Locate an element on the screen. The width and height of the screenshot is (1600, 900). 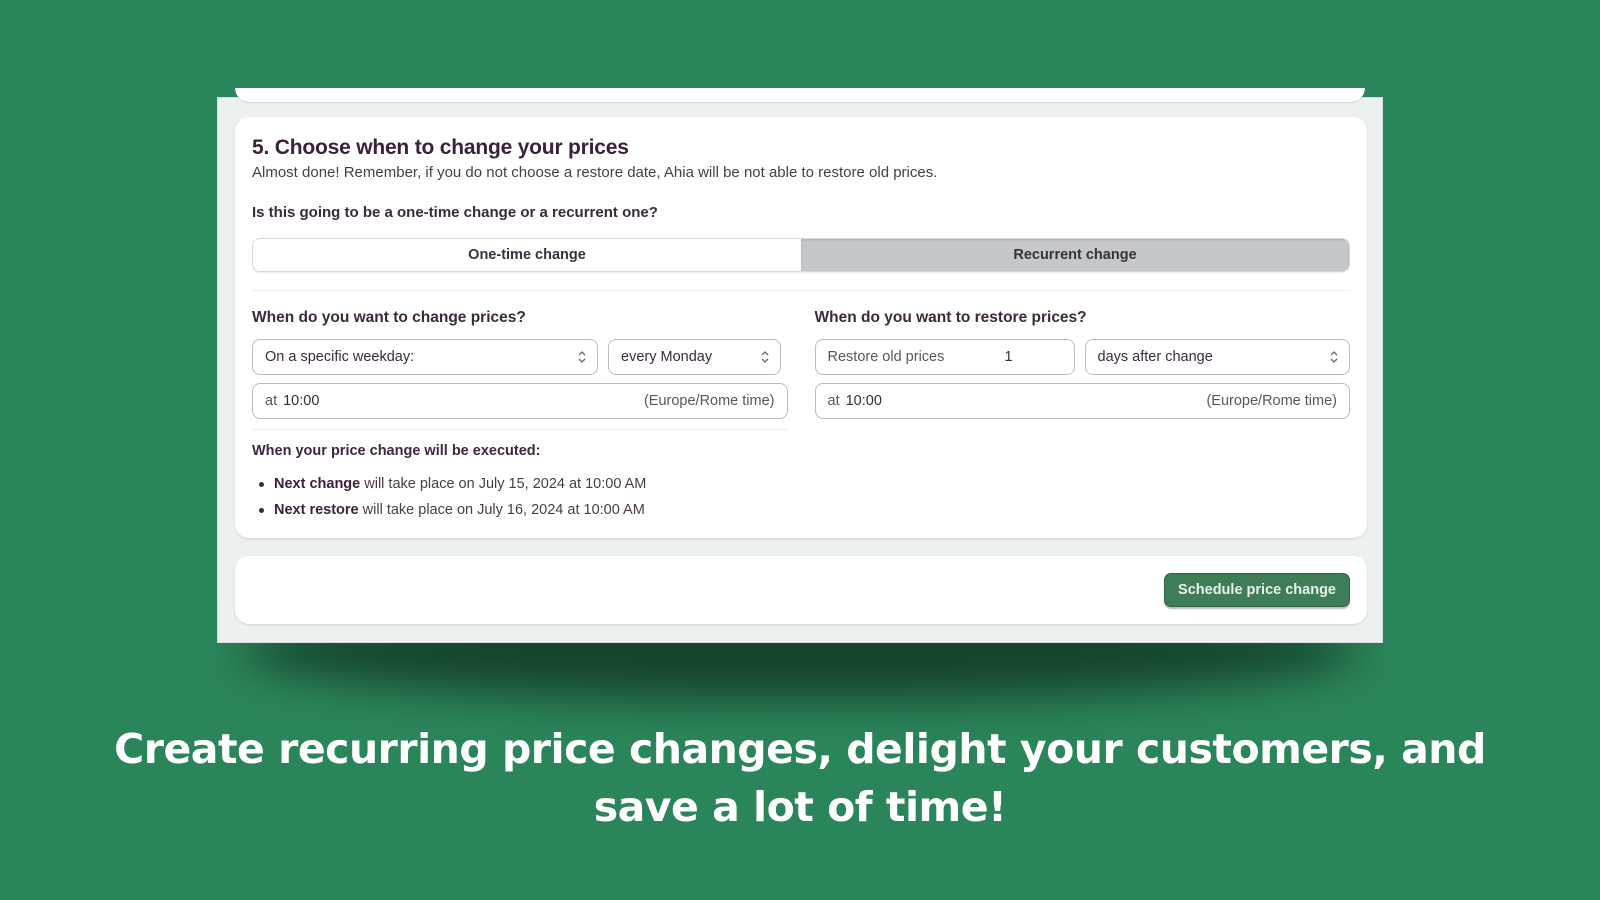
restore-days-label: Restore old prices is located at coordinates (886, 357).